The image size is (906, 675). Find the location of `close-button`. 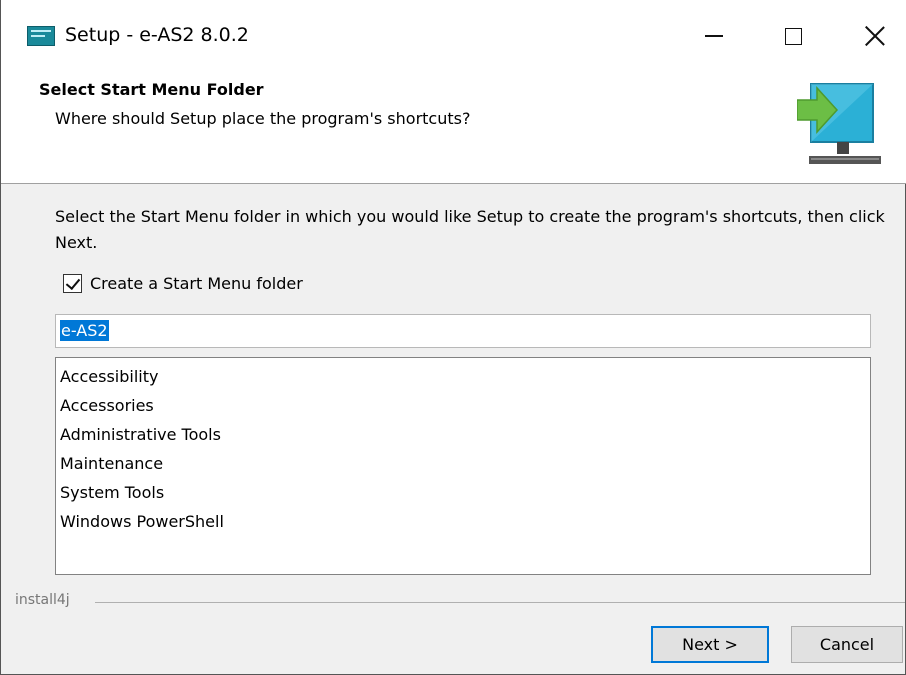

close-button is located at coordinates (875, 36).